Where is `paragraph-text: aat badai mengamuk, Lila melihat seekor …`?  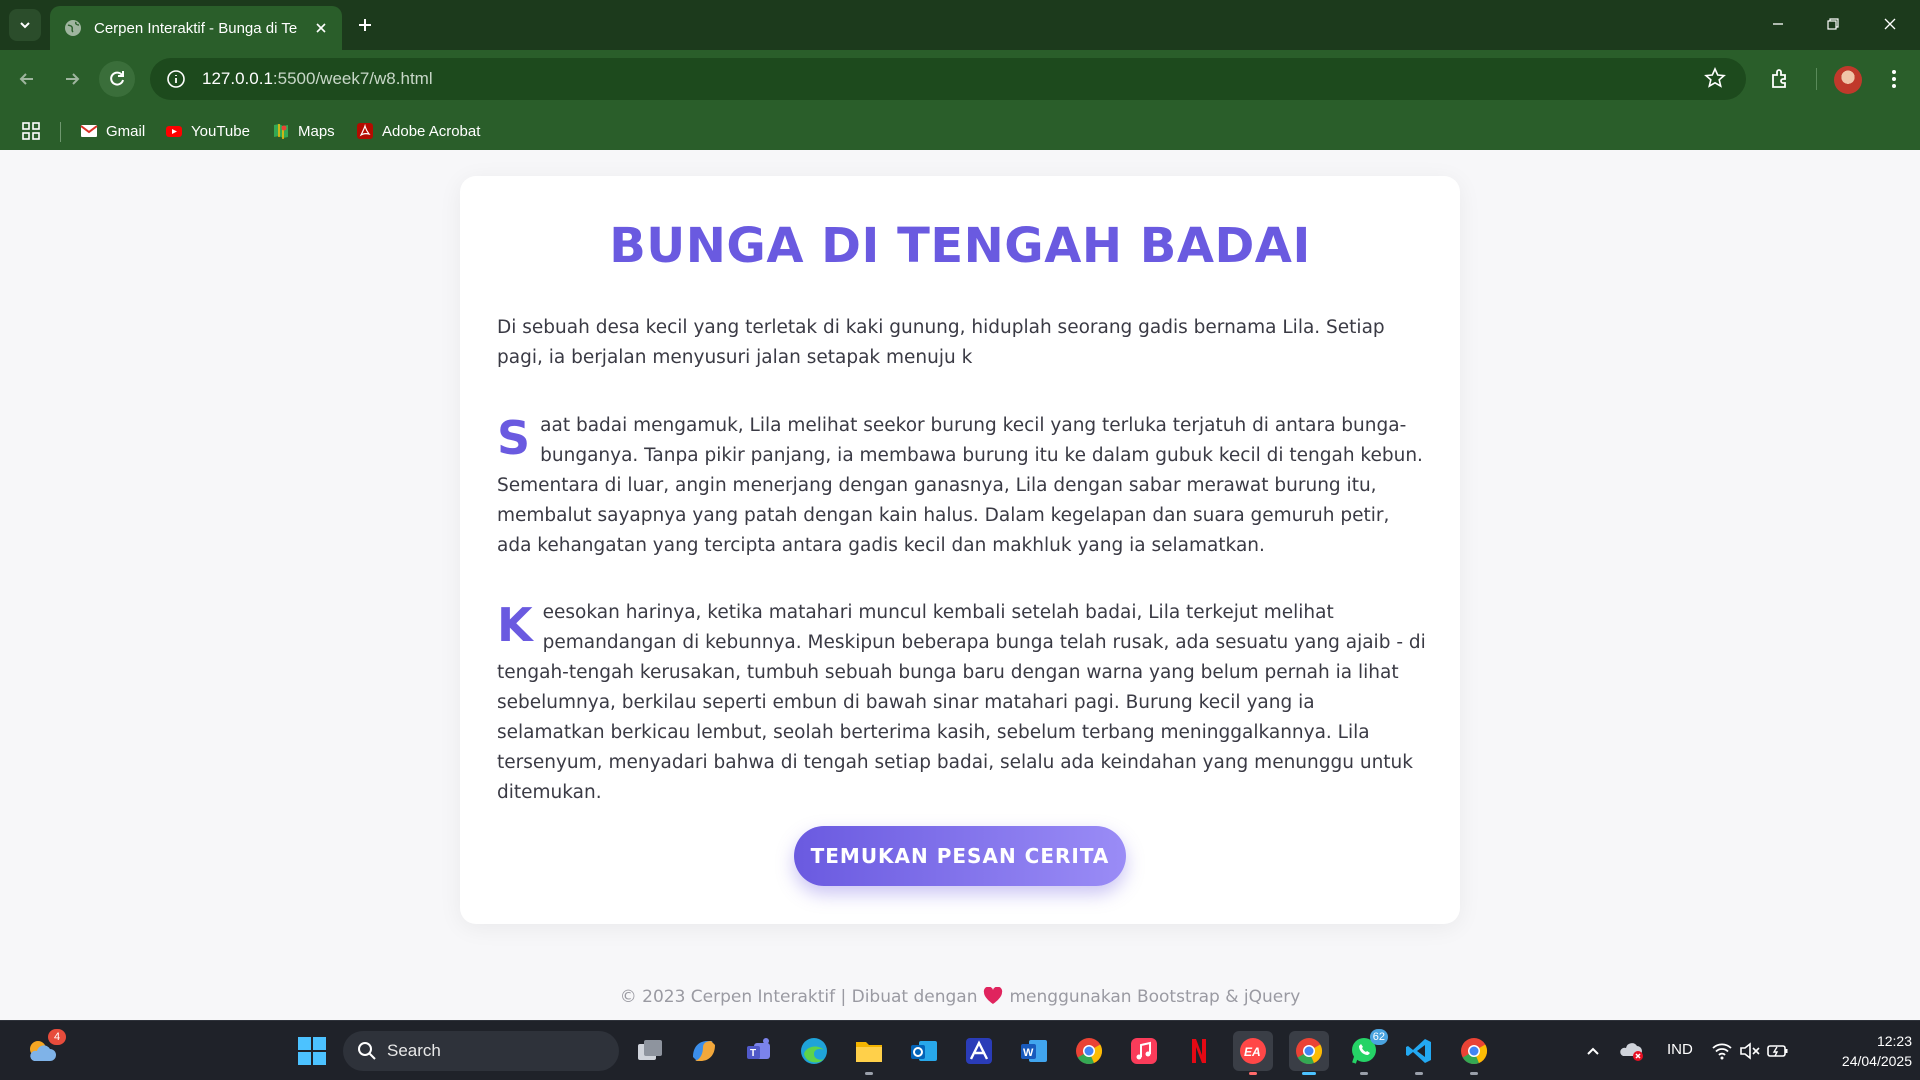 paragraph-text: aat badai mengamuk, Lila melihat seekor … is located at coordinates (960, 485).